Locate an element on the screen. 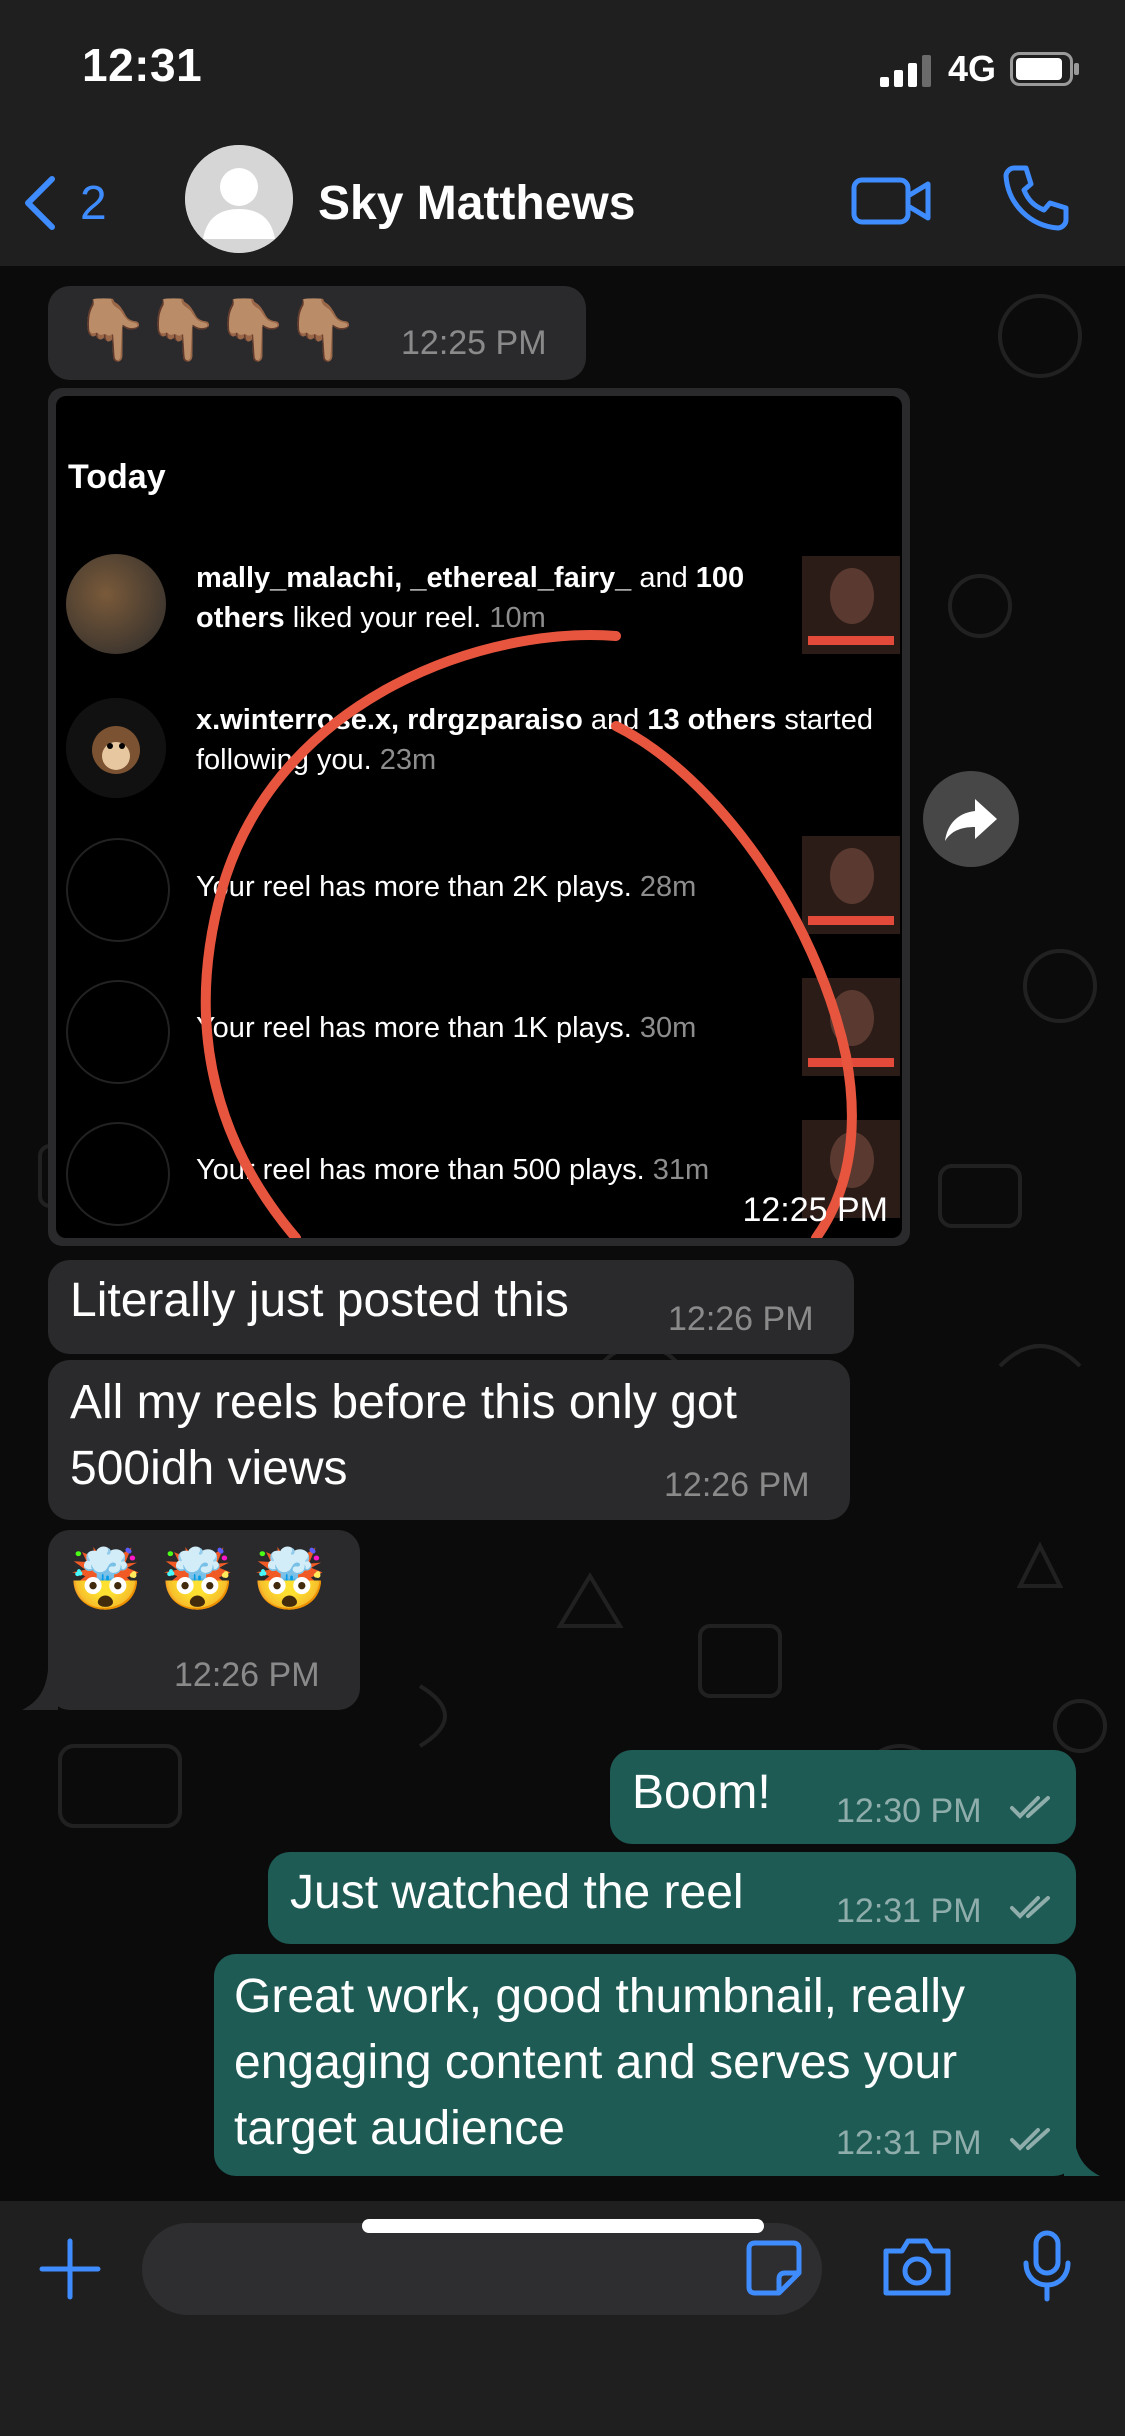 The height and width of the screenshot is (2436, 1125). message-outgoing: Just watched the reel 12:31 PM is located at coordinates (672, 1898).